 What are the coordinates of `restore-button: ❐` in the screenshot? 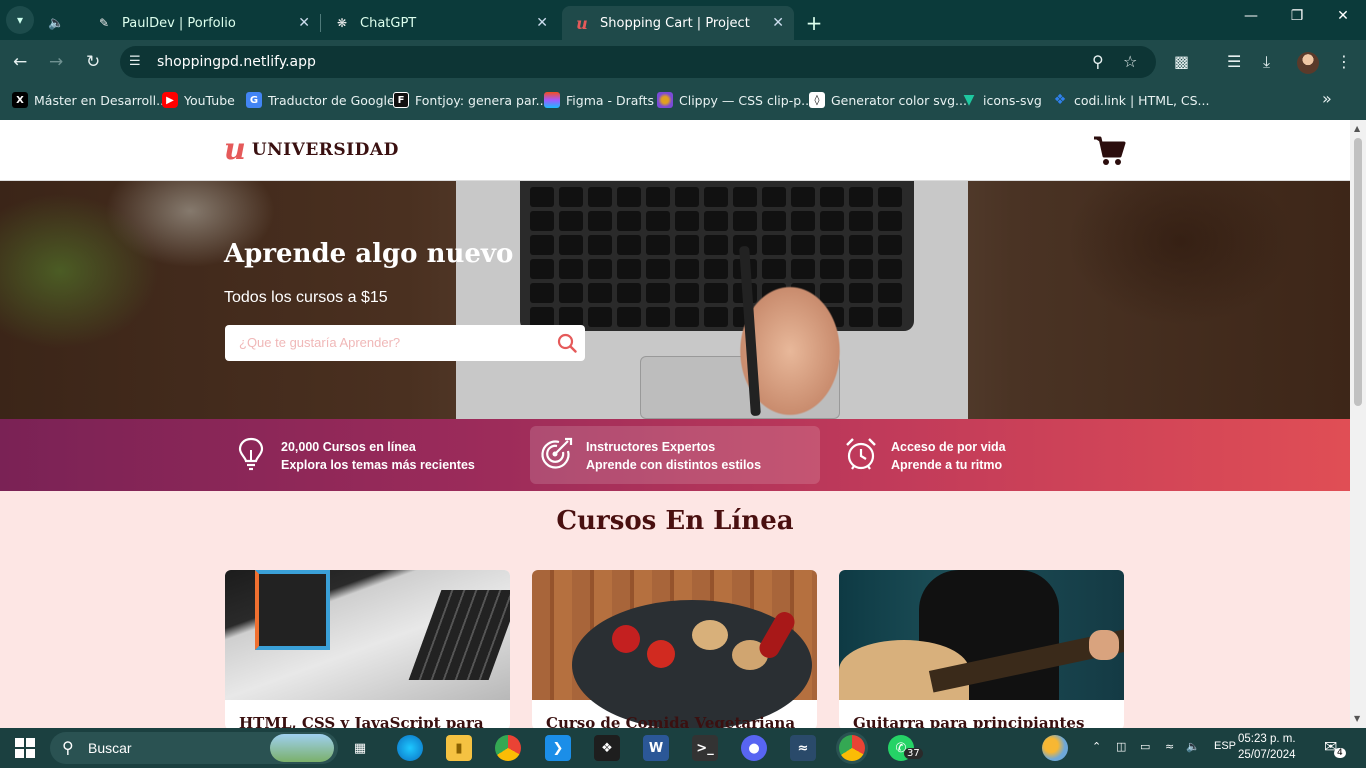 It's located at (1297, 16).